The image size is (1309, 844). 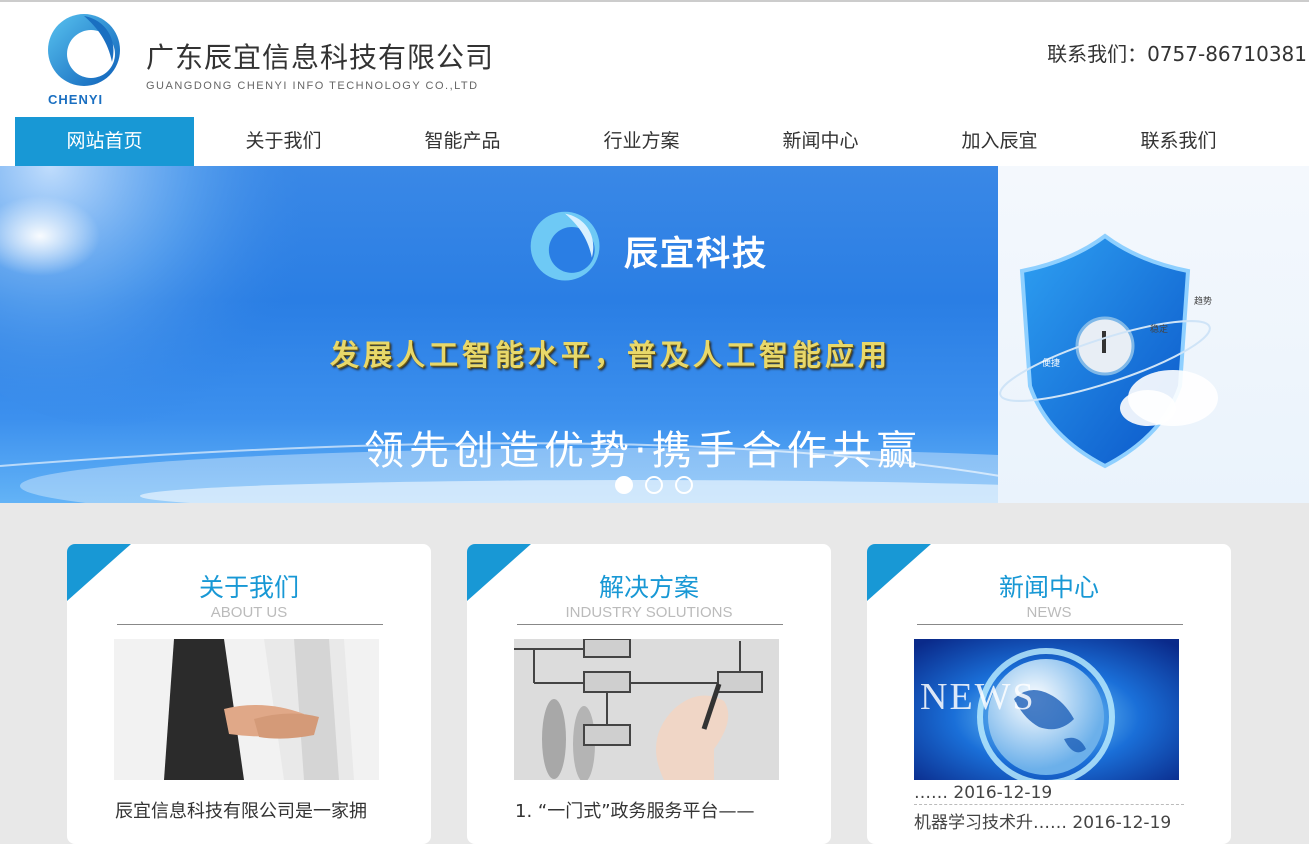 I want to click on flowchart-photo, so click(x=646, y=709).